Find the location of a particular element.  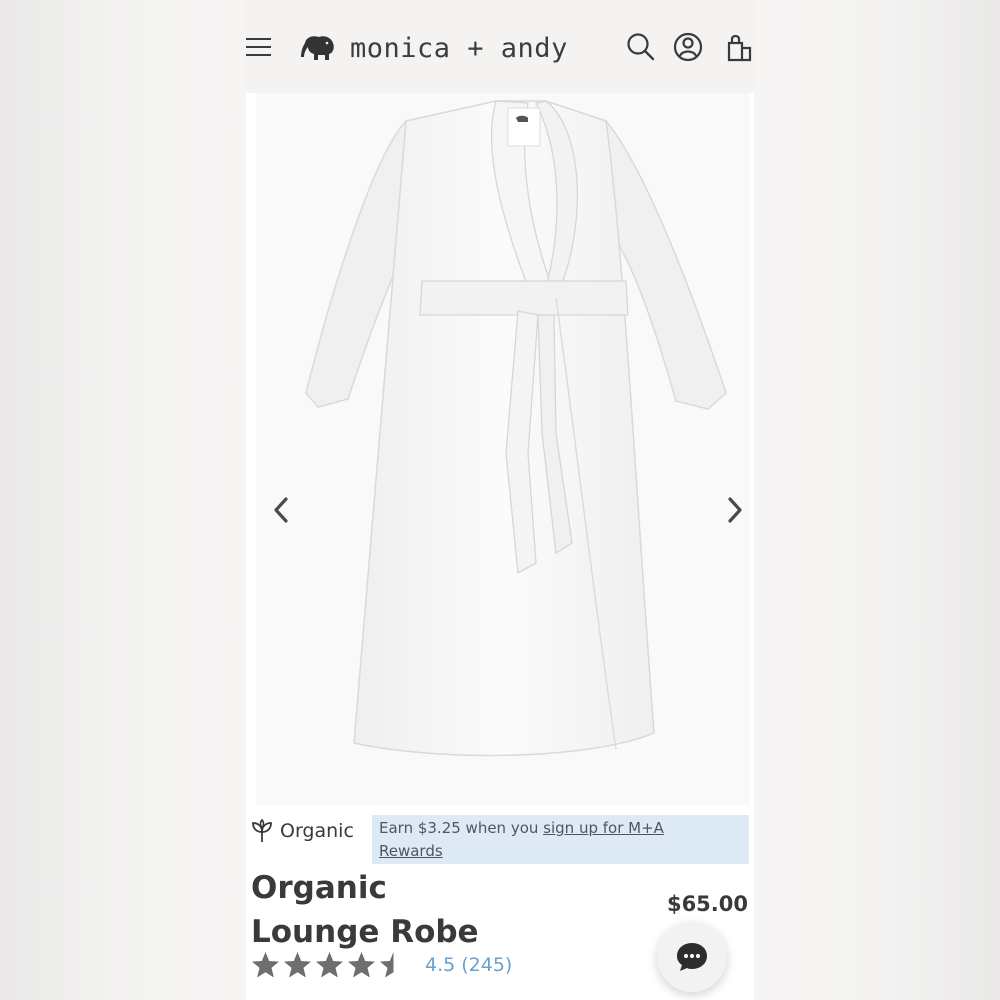

organic-label: Organic is located at coordinates (317, 831).